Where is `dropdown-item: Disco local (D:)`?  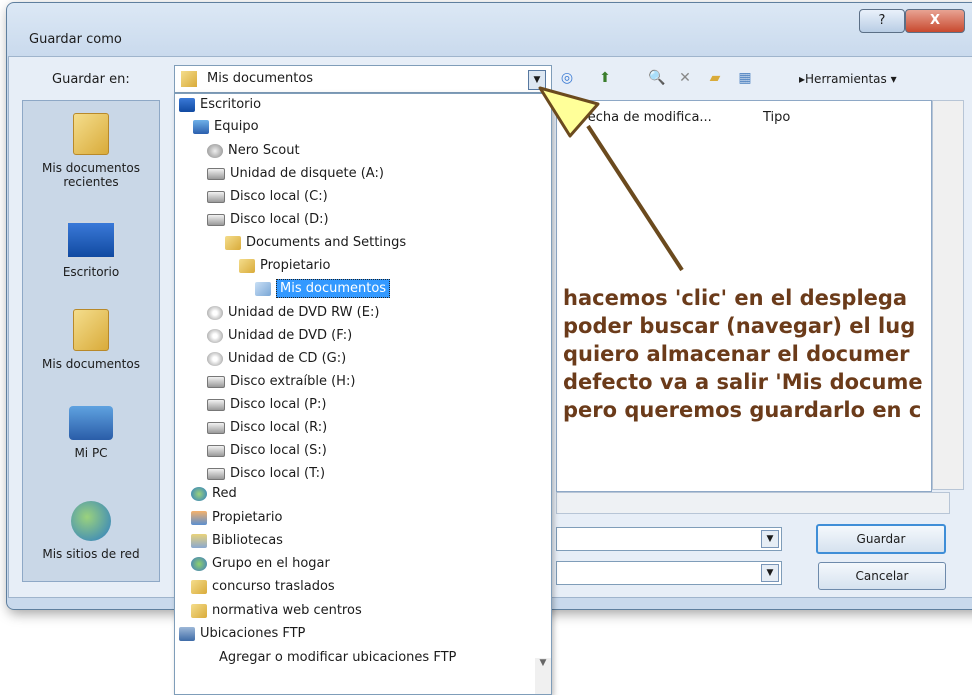 dropdown-item: Disco local (D:) is located at coordinates (268, 220).